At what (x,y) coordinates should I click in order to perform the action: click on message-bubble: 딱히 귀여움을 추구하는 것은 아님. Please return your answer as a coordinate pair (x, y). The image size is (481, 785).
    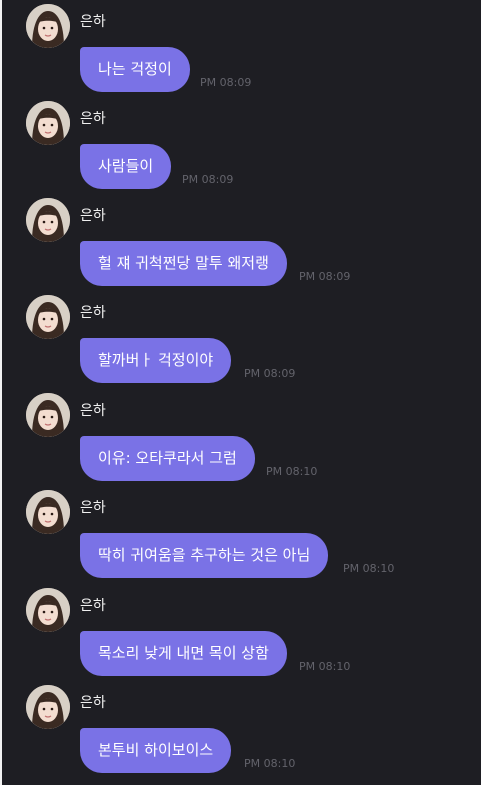
    Looking at the image, I should click on (204, 555).